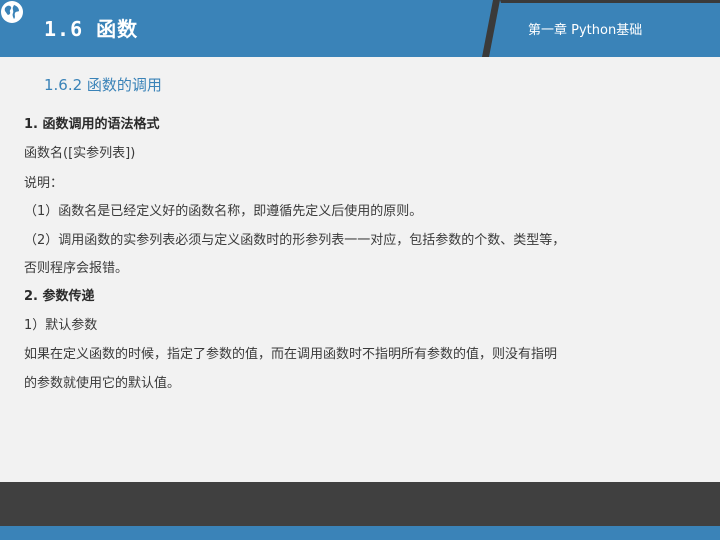  What do you see at coordinates (92, 124) in the screenshot?
I see `subheading-syntax: 1. 函数调用的语法格式` at bounding box center [92, 124].